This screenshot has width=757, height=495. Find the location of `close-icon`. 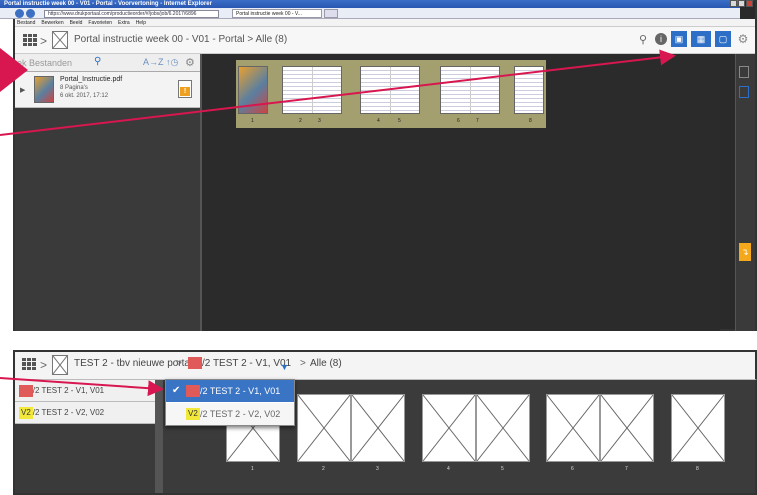

close-icon is located at coordinates (749, 3).